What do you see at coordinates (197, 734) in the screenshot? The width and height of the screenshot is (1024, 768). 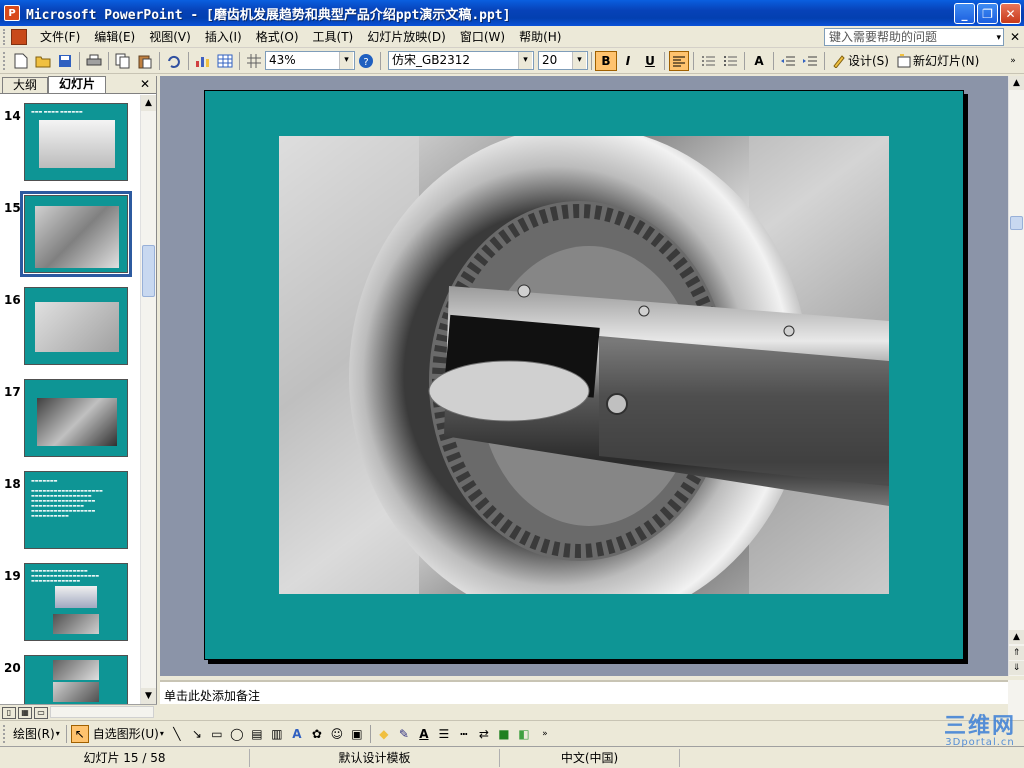 I see `arrow-tool-icon: ↘` at bounding box center [197, 734].